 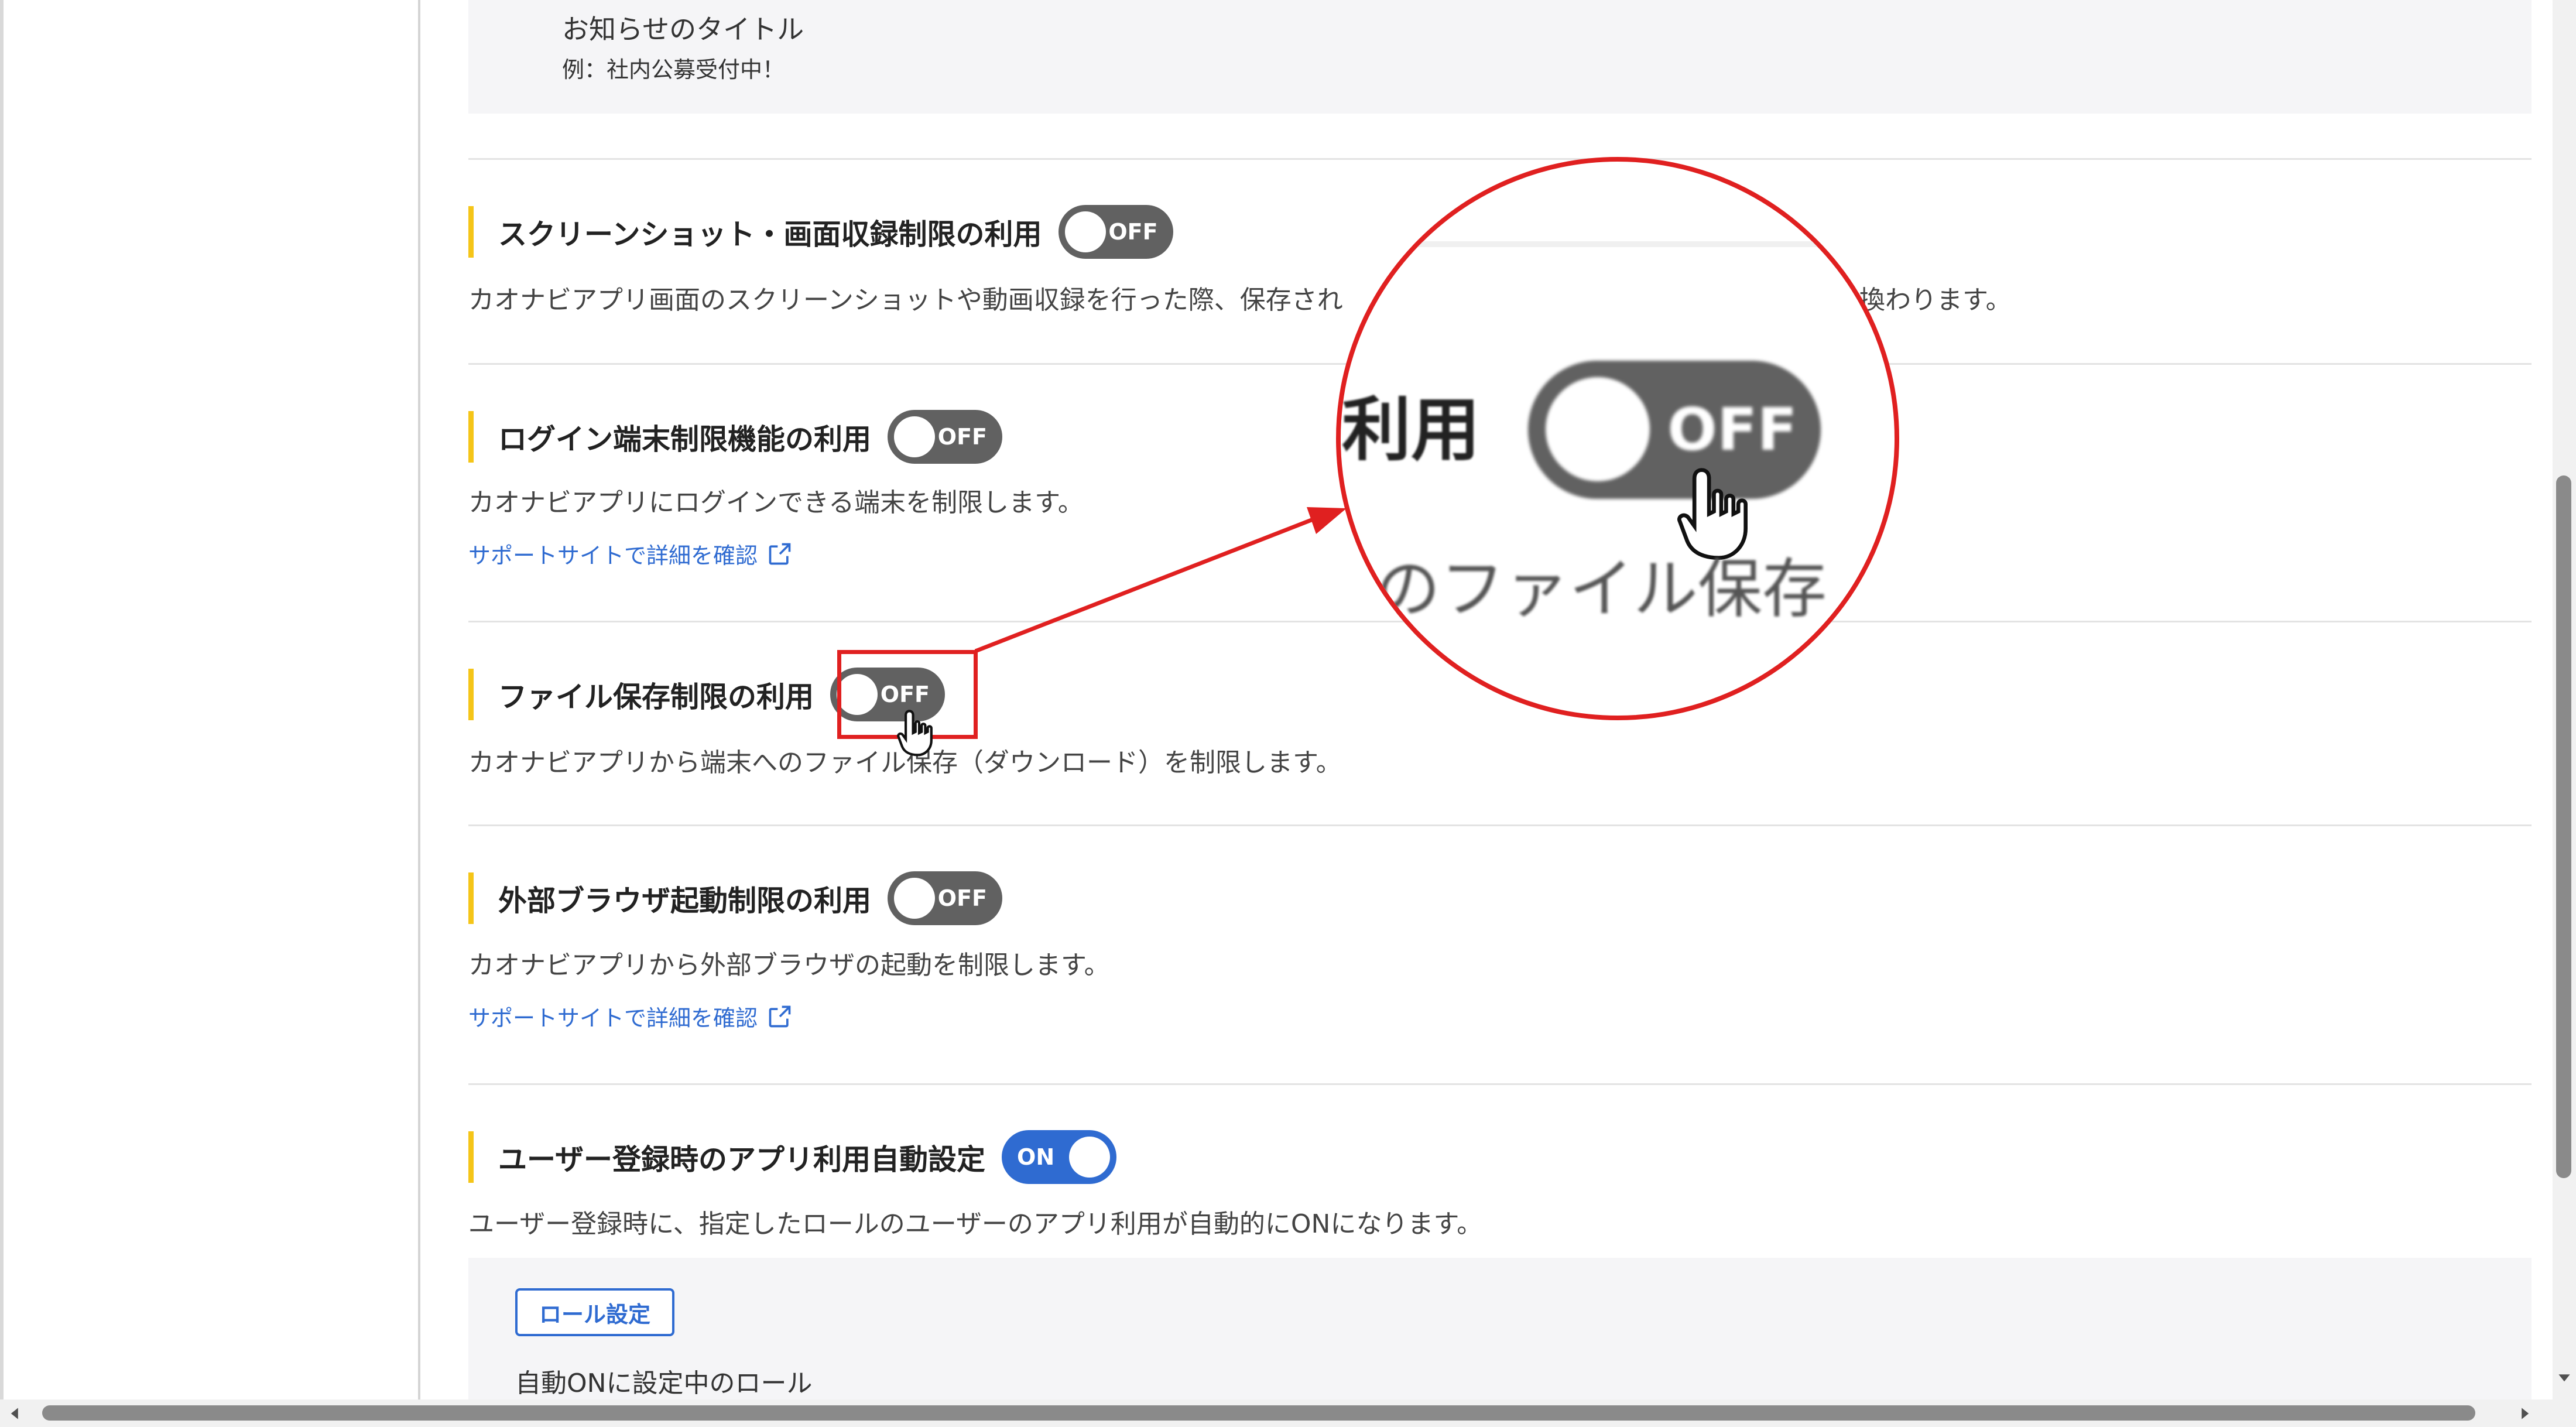 What do you see at coordinates (673, 70) in the screenshot?
I see `notice-example: 例：社内公募受付中！` at bounding box center [673, 70].